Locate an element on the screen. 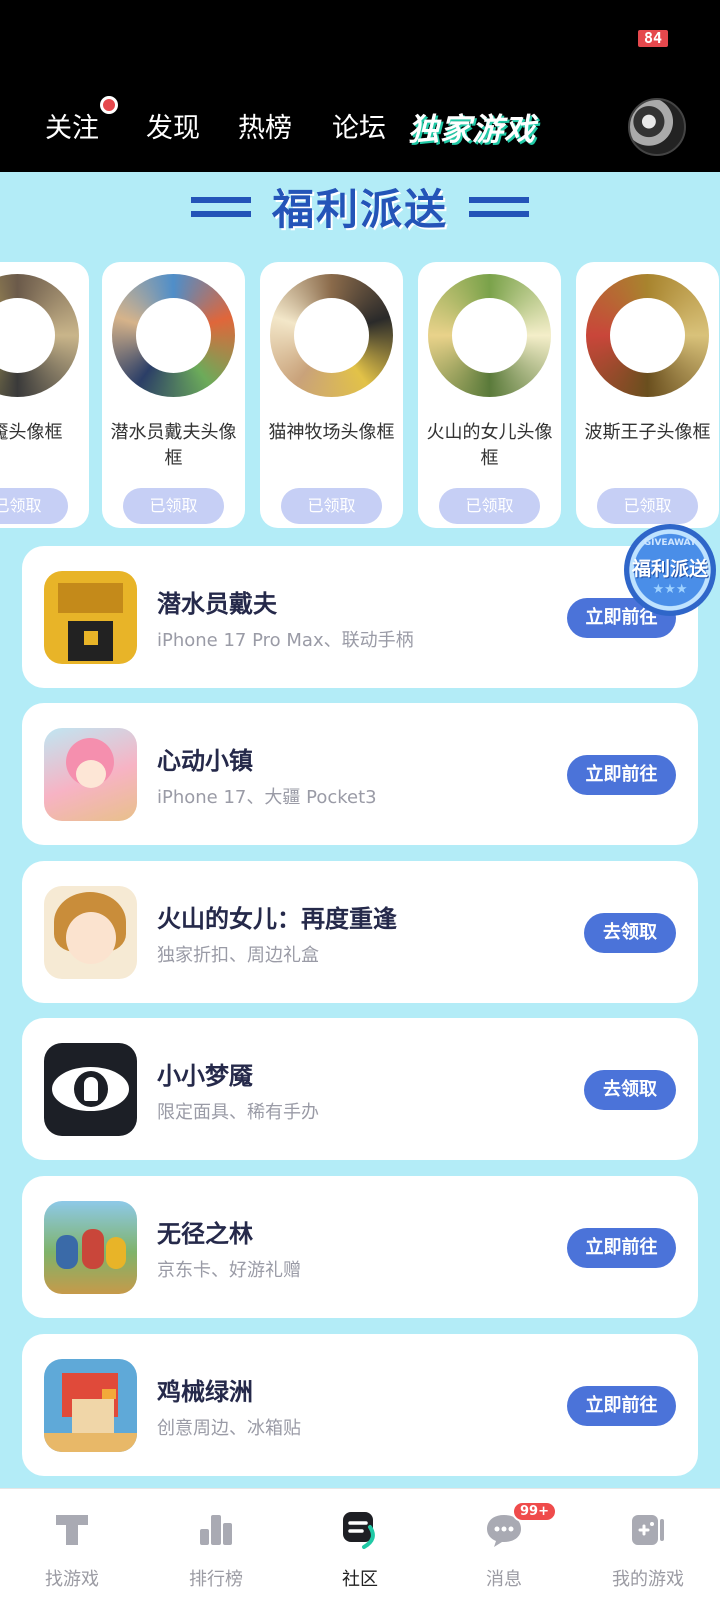  game-icon-chicken-oasis is located at coordinates (90, 1405).